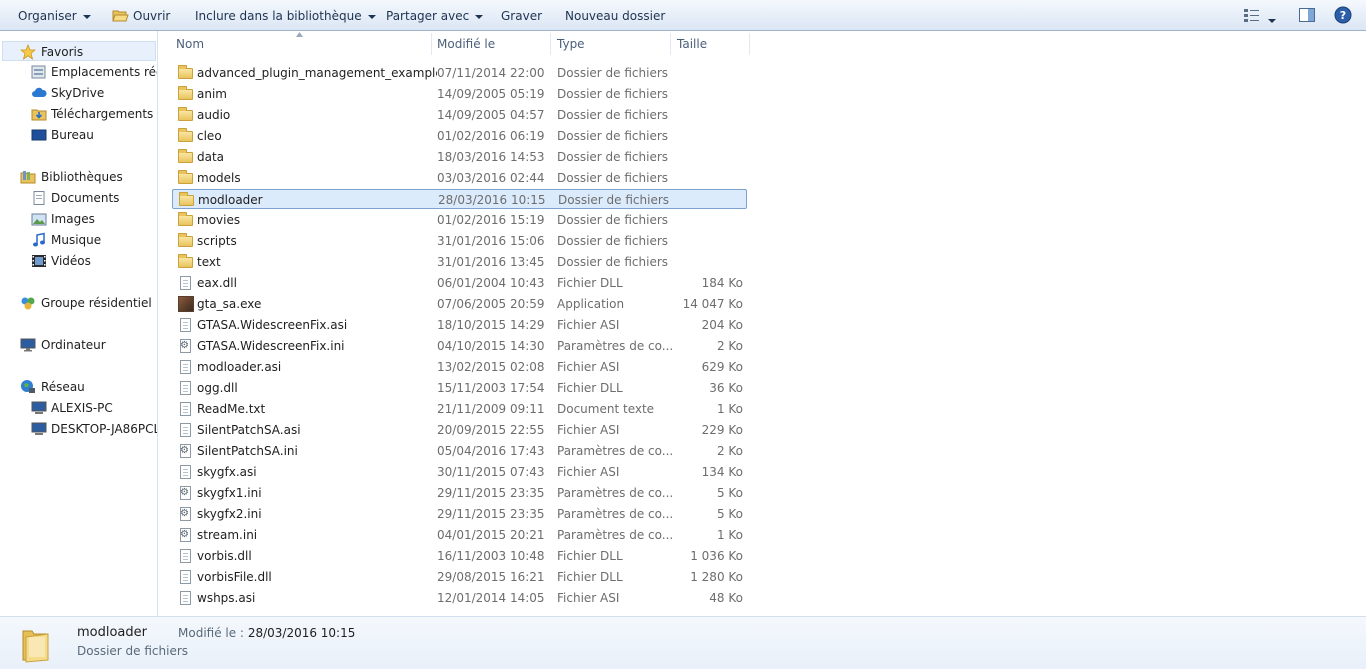 The image size is (1366, 669). What do you see at coordinates (459, 283) in the screenshot?
I see `file-row: eax.dll 06/01/2004 10:43 Fichier DLL 184 Ko` at bounding box center [459, 283].